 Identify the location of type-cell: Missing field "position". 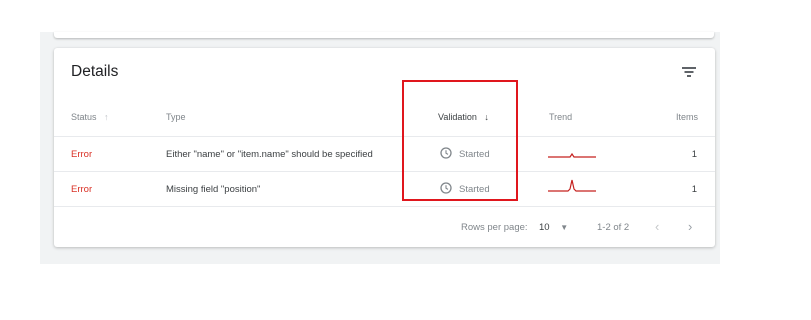
(213, 189).